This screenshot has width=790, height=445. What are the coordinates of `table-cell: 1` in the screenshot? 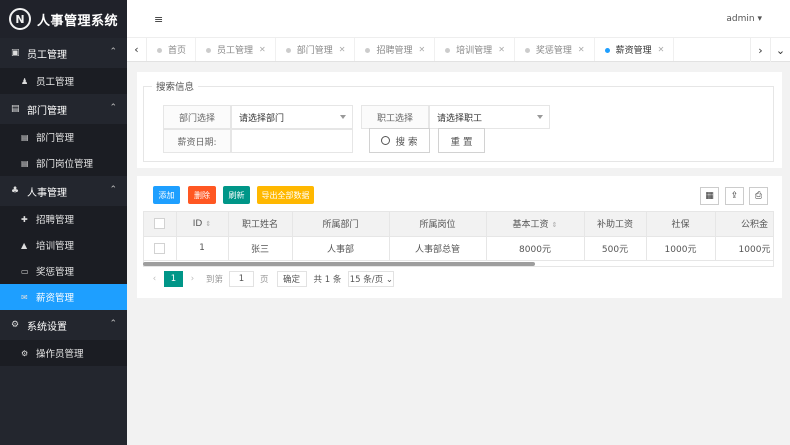 It's located at (202, 248).